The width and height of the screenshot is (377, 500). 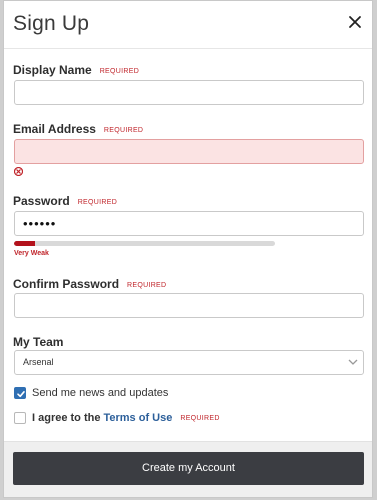 I want to click on display-name-label-text: Display Name, so click(x=52, y=70).